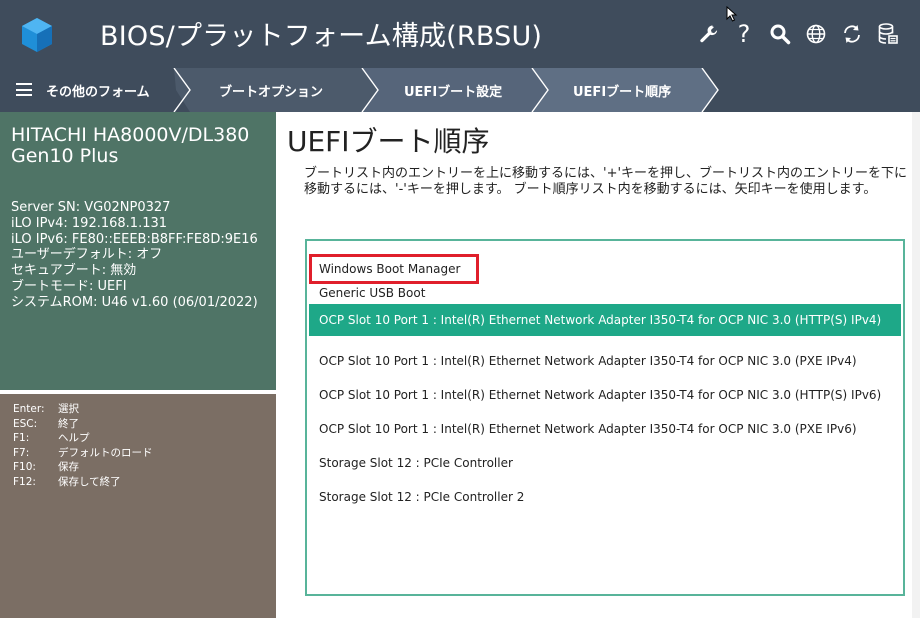 The height and width of the screenshot is (618, 920). Describe the element at coordinates (271, 90) in the screenshot. I see `breadcrumb-item-boot-options: ブートオプション` at that location.